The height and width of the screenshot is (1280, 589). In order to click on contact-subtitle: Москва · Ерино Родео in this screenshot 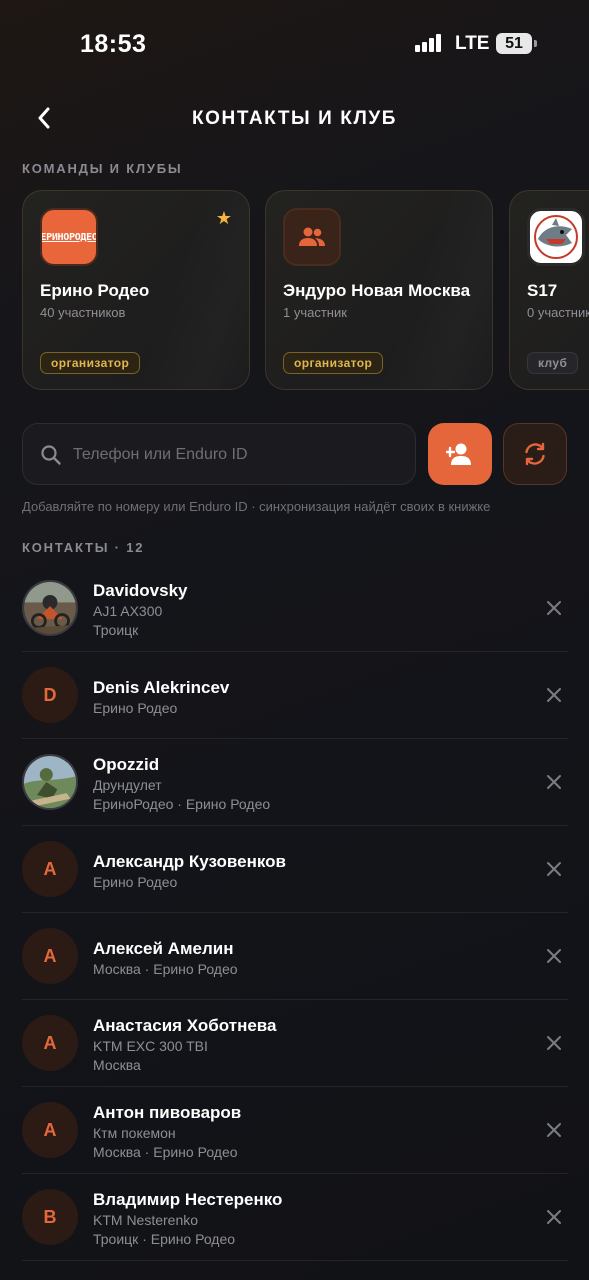, I will do `click(165, 969)`.